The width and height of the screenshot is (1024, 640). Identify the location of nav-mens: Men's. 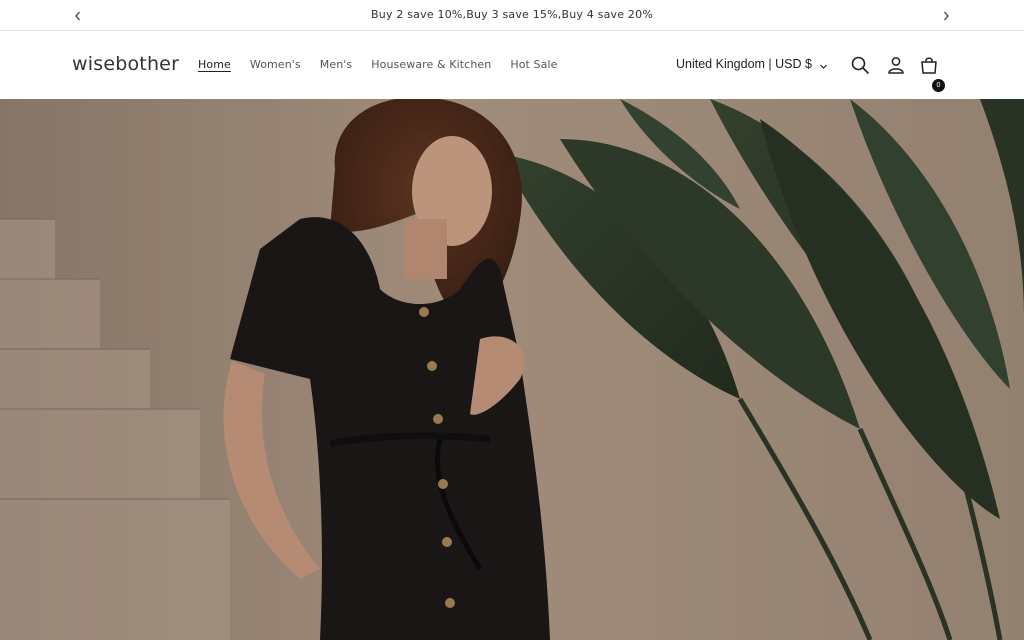
(336, 64).